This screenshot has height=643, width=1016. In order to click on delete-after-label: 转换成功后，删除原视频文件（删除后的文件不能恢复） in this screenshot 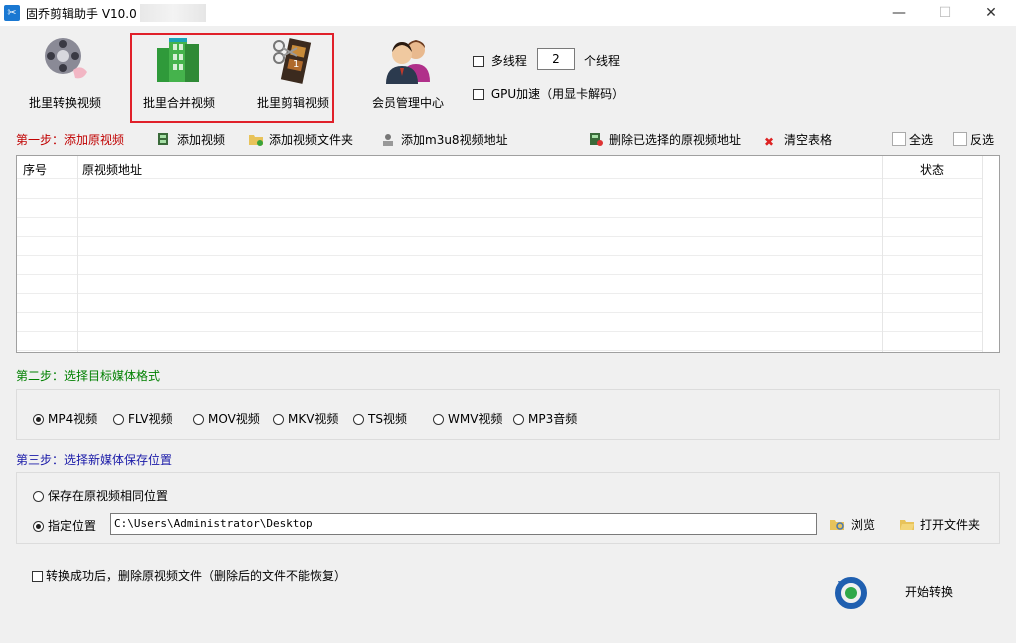, I will do `click(196, 576)`.